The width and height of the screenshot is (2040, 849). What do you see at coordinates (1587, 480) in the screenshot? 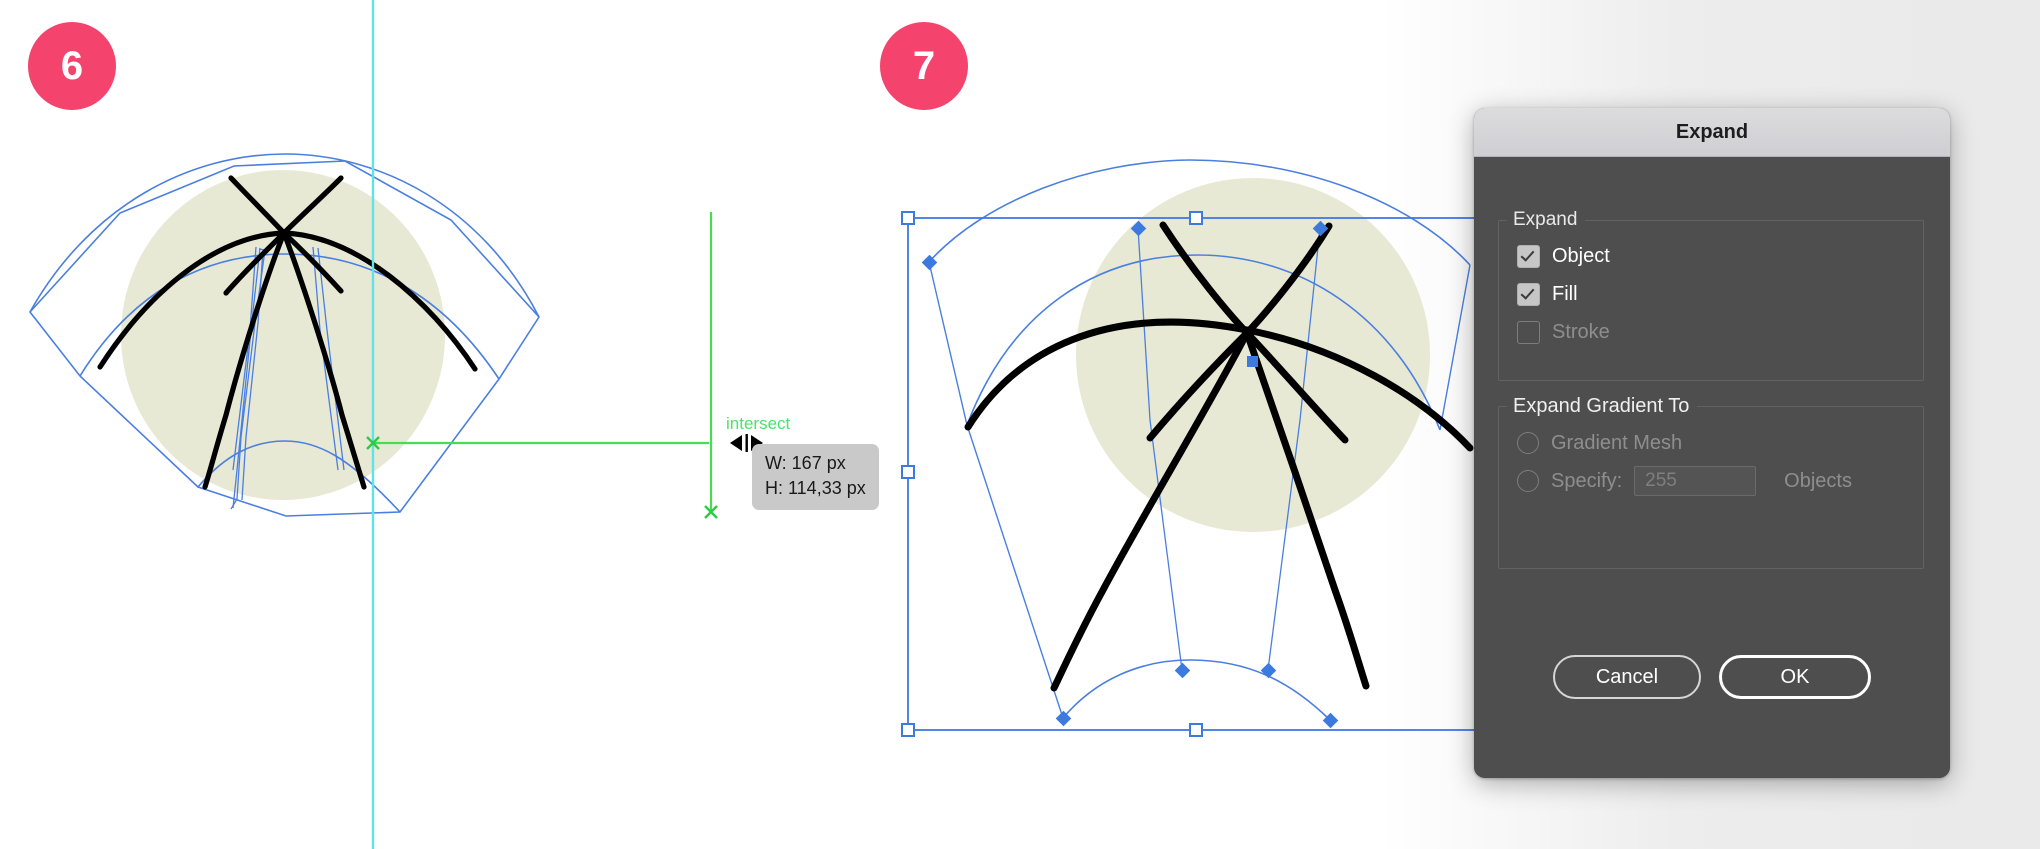
I see `specify-label: Specify:` at bounding box center [1587, 480].